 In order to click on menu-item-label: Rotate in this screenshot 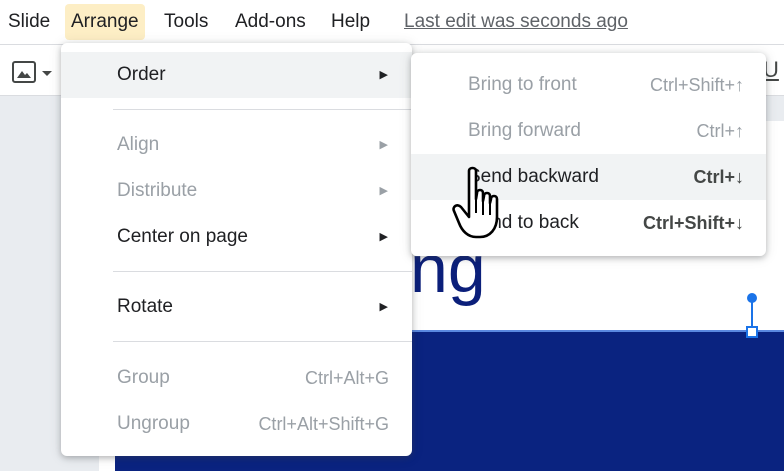, I will do `click(145, 306)`.